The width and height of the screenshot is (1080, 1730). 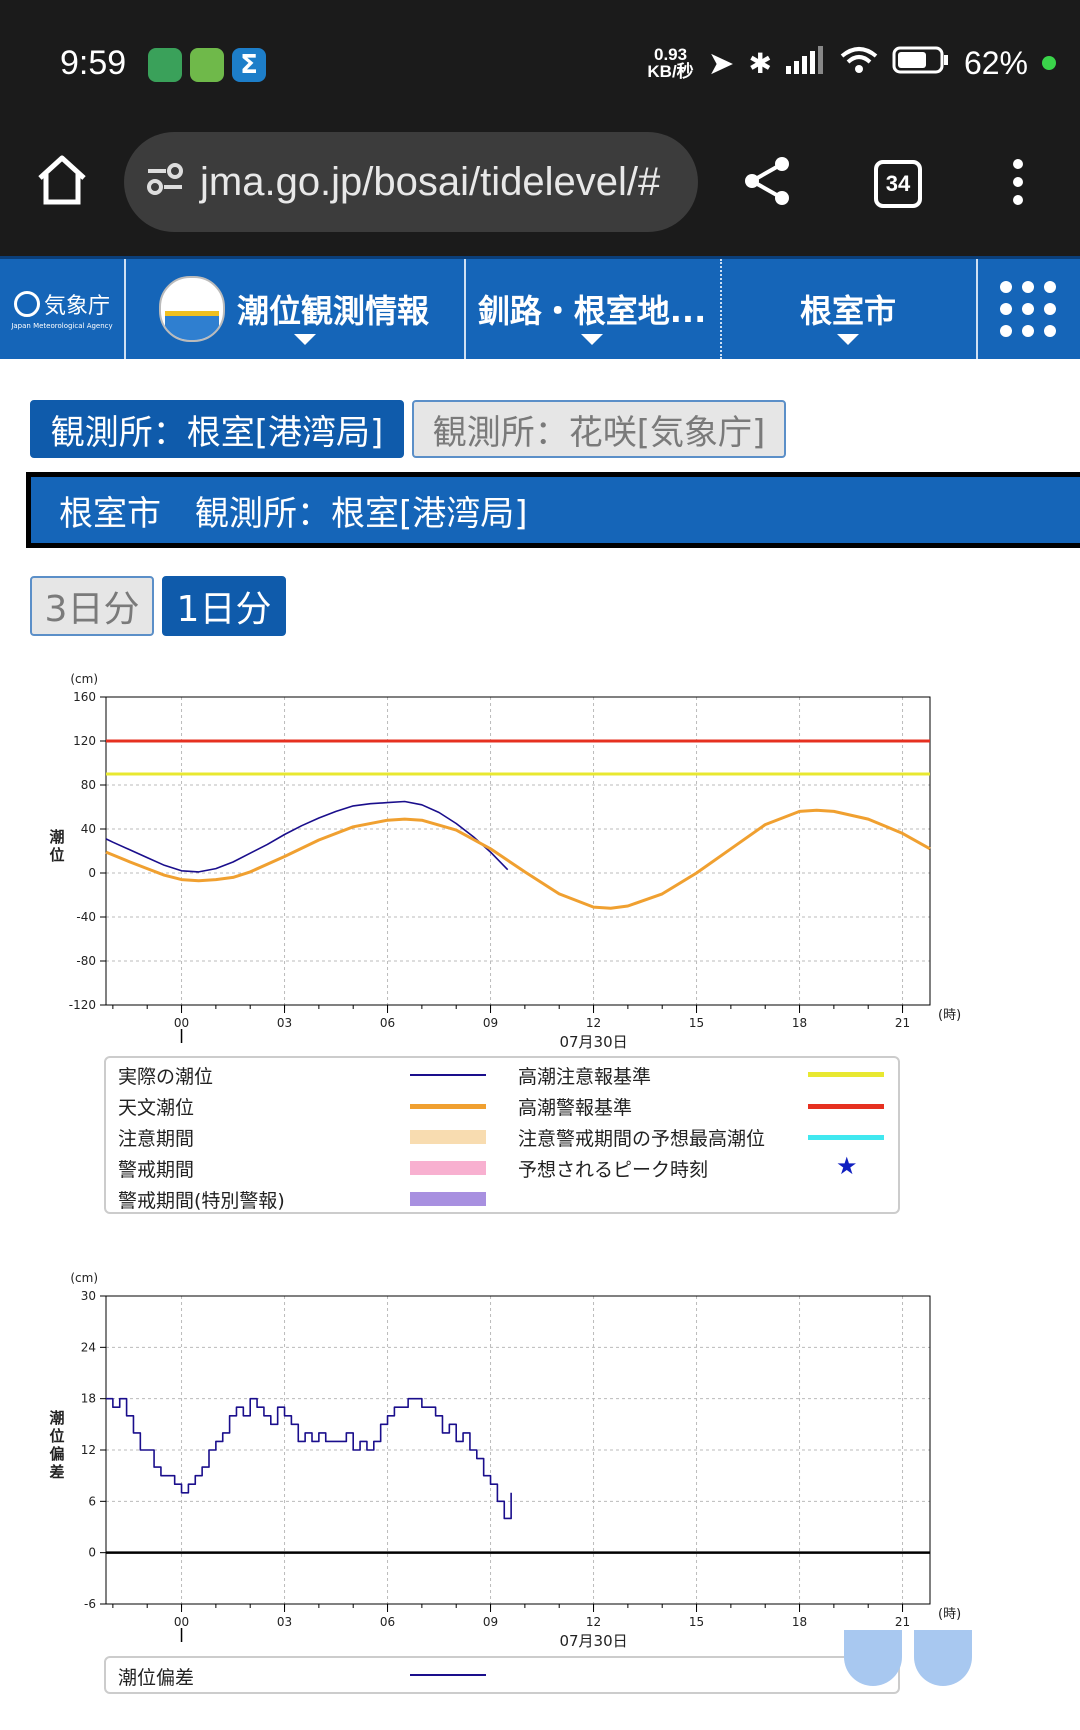 What do you see at coordinates (873, 1658) in the screenshot?
I see `floating-assistant-button` at bounding box center [873, 1658].